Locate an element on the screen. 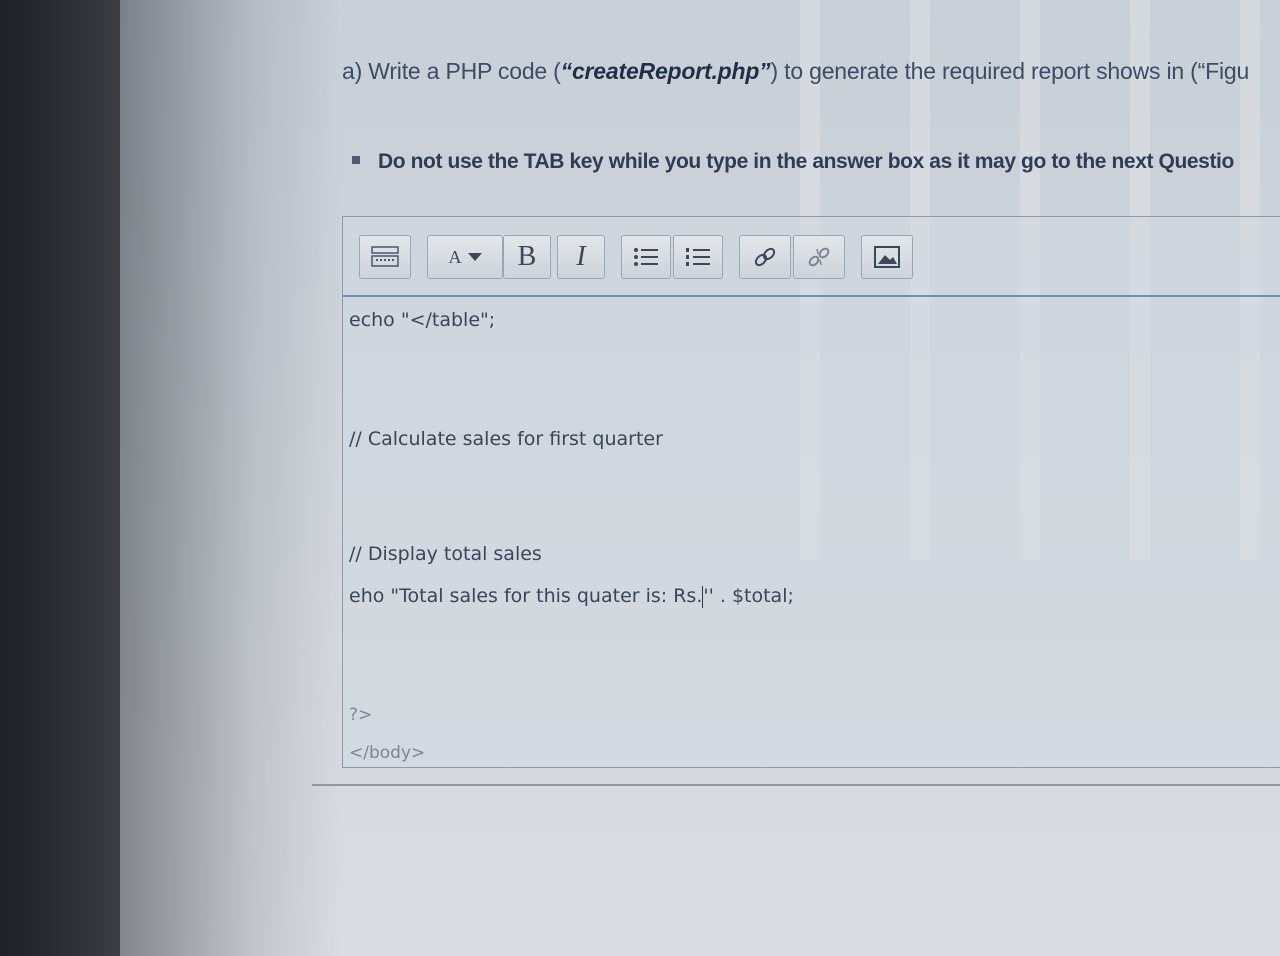 The width and height of the screenshot is (1280, 956). code-line: echo "</table"; is located at coordinates (422, 320).